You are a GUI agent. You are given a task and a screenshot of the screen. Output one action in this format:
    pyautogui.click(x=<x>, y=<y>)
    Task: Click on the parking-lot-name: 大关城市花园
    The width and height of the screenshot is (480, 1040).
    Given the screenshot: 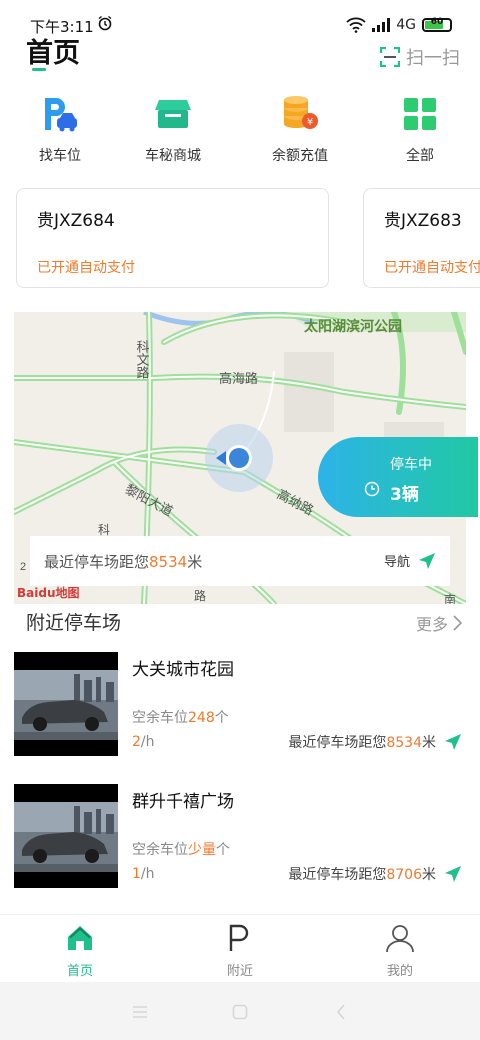 What is the action you would take?
    pyautogui.click(x=183, y=670)
    